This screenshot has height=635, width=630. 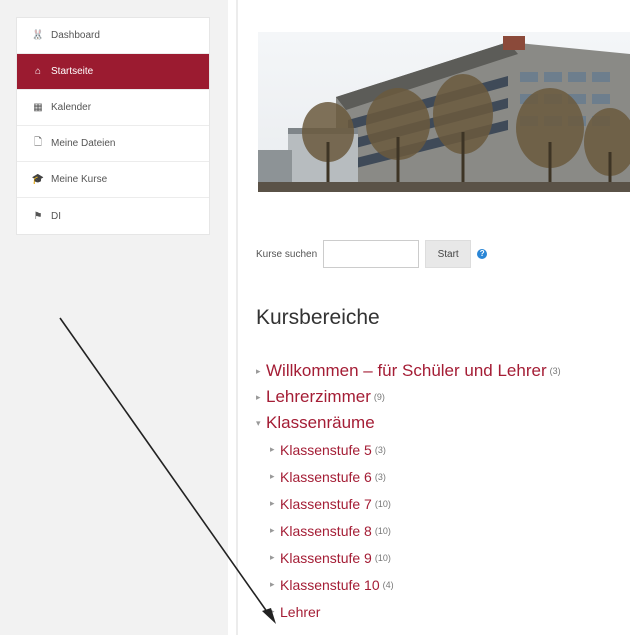 I want to click on category-item: ▸ Klassenstufe 6 (3), so click(x=441, y=476).